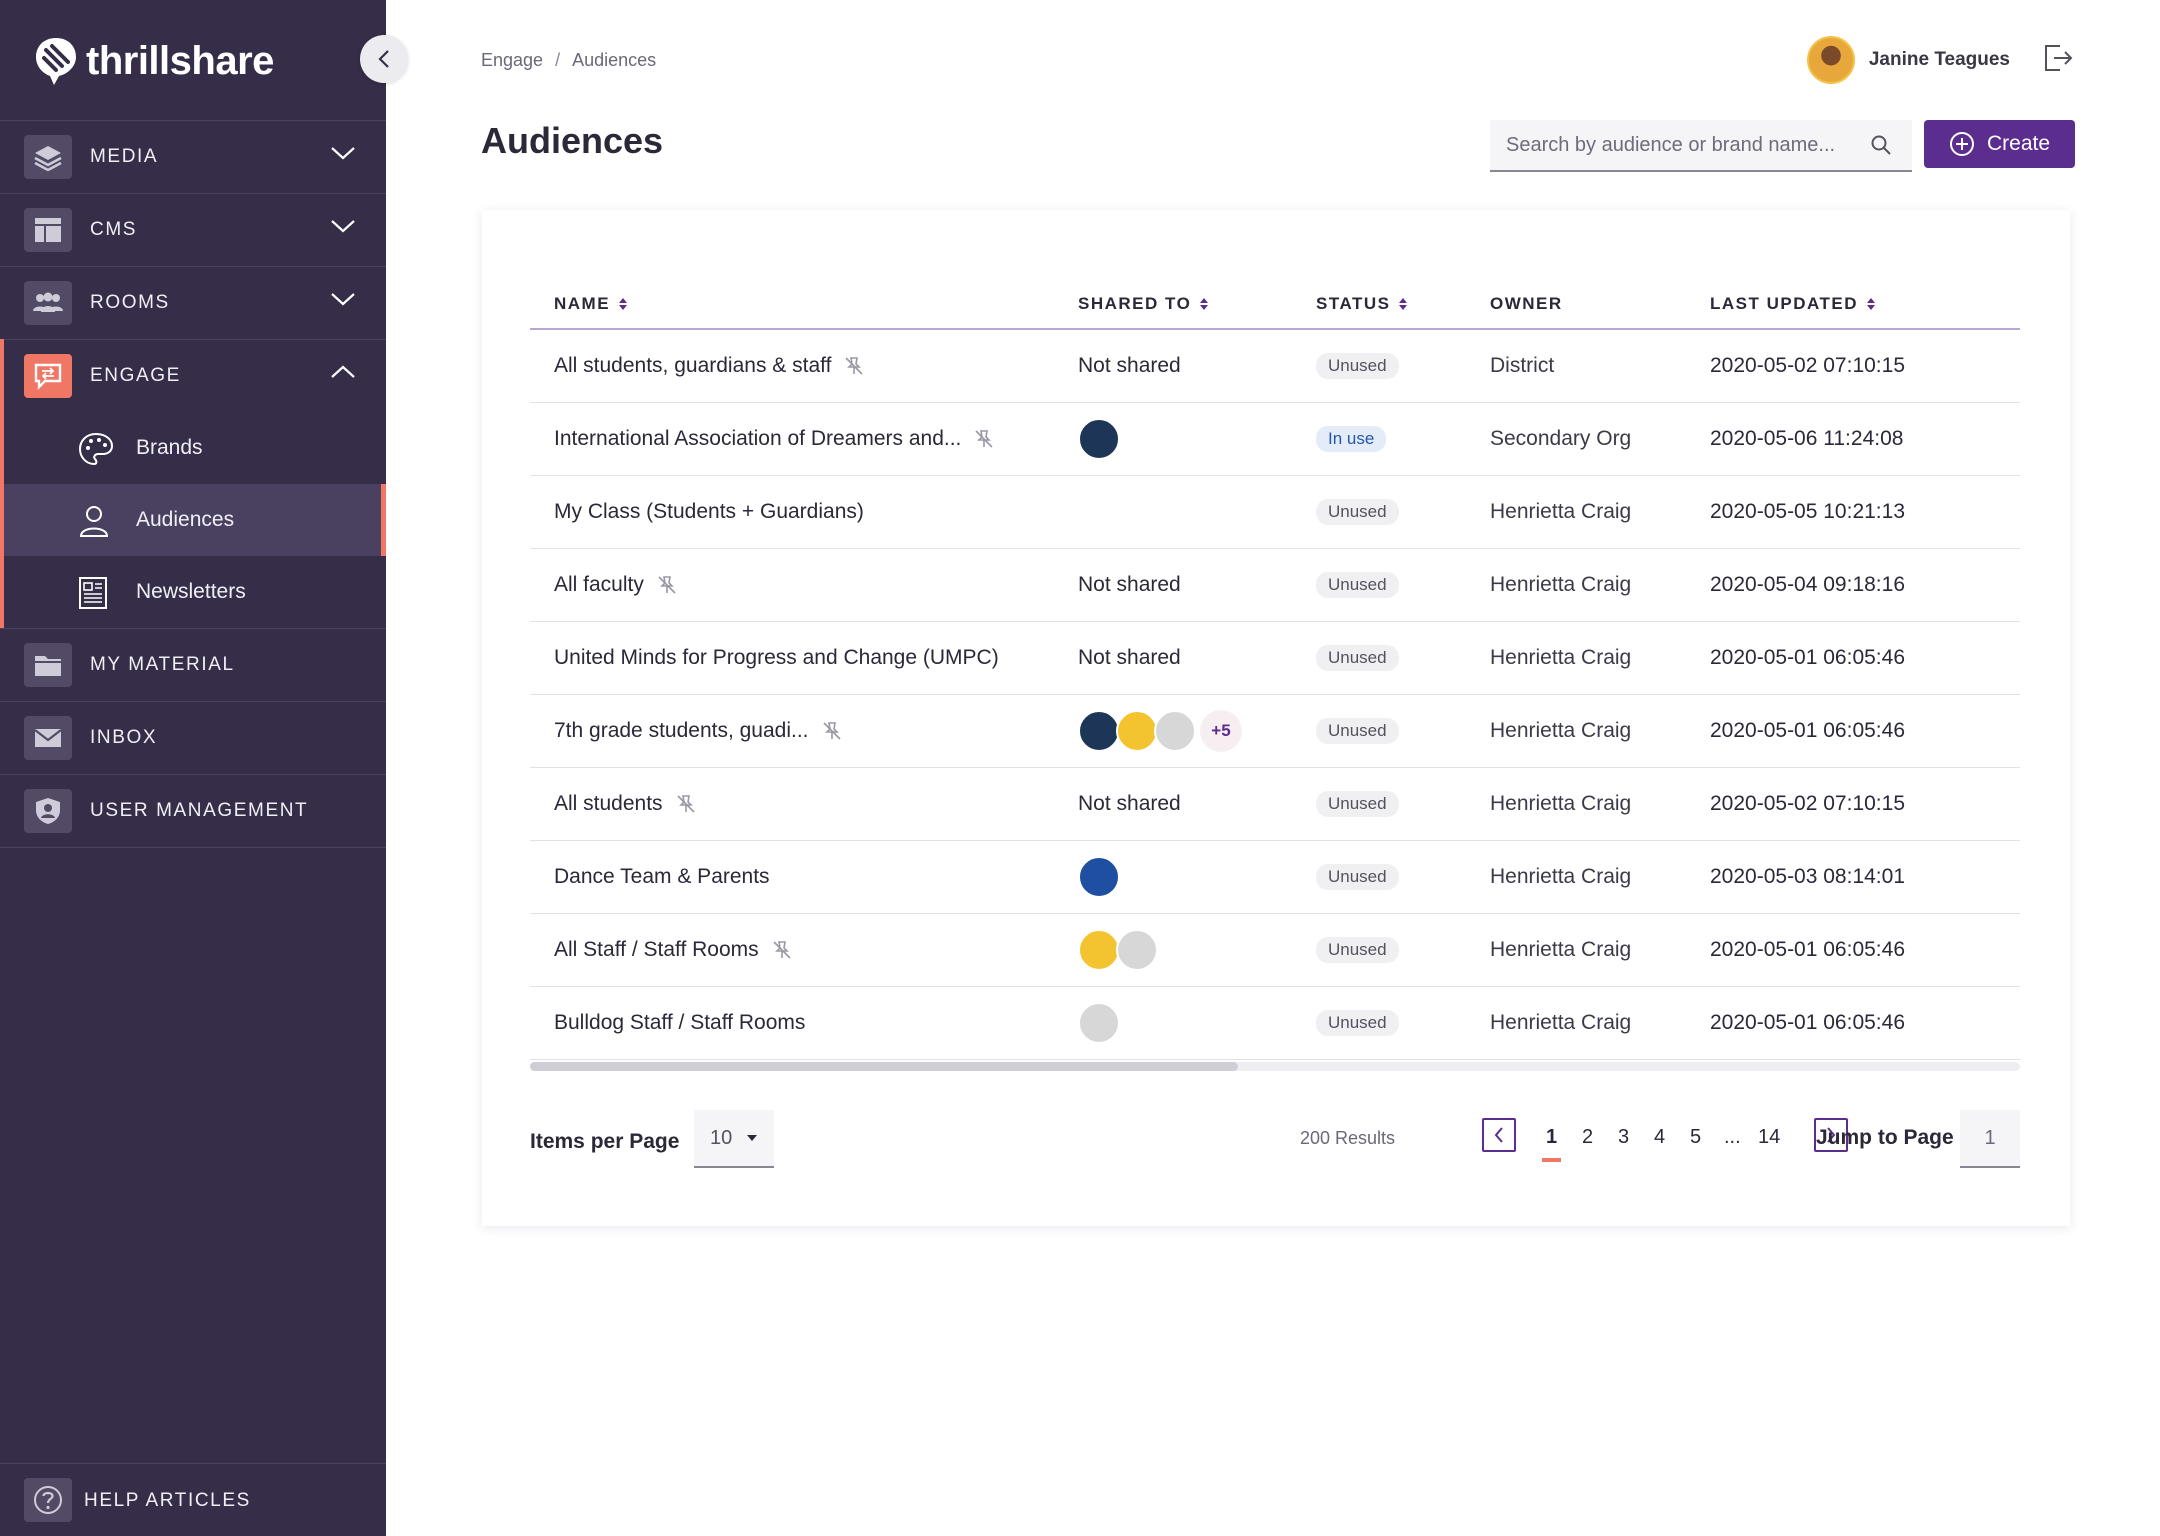 The width and height of the screenshot is (2160, 1536). I want to click on page-number: 4, so click(1659, 1137).